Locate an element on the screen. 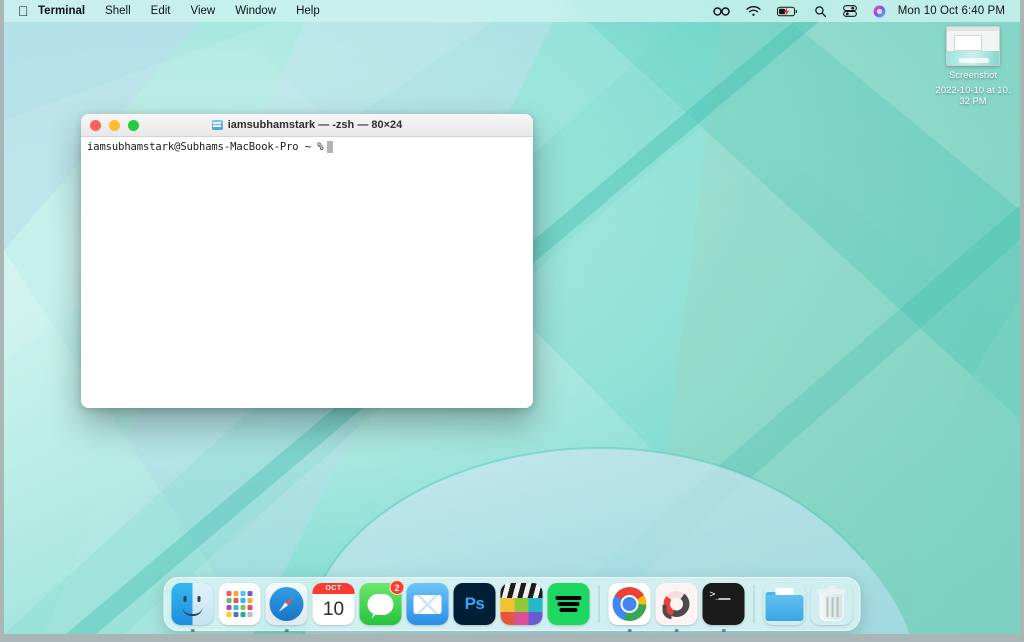  thumb-window is located at coordinates (968, 43).